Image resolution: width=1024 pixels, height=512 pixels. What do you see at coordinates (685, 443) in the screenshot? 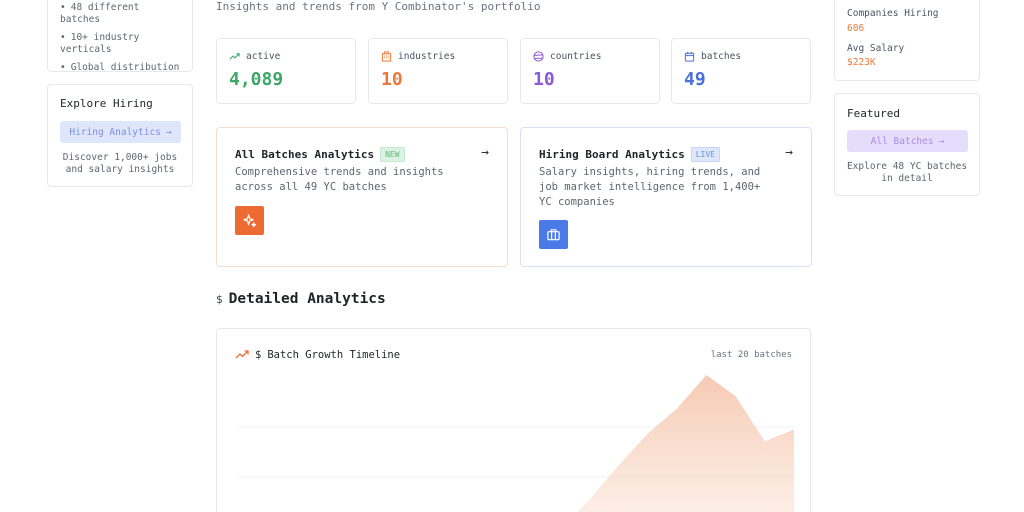
I see `batch-growth-area` at bounding box center [685, 443].